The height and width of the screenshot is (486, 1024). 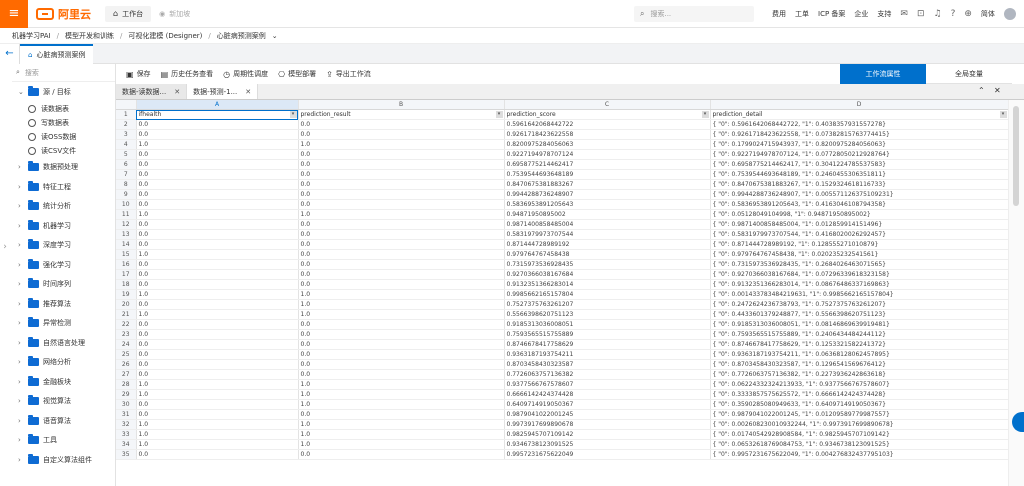 What do you see at coordinates (63, 382) in the screenshot?
I see `tree-group: › 金融板块` at bounding box center [63, 382].